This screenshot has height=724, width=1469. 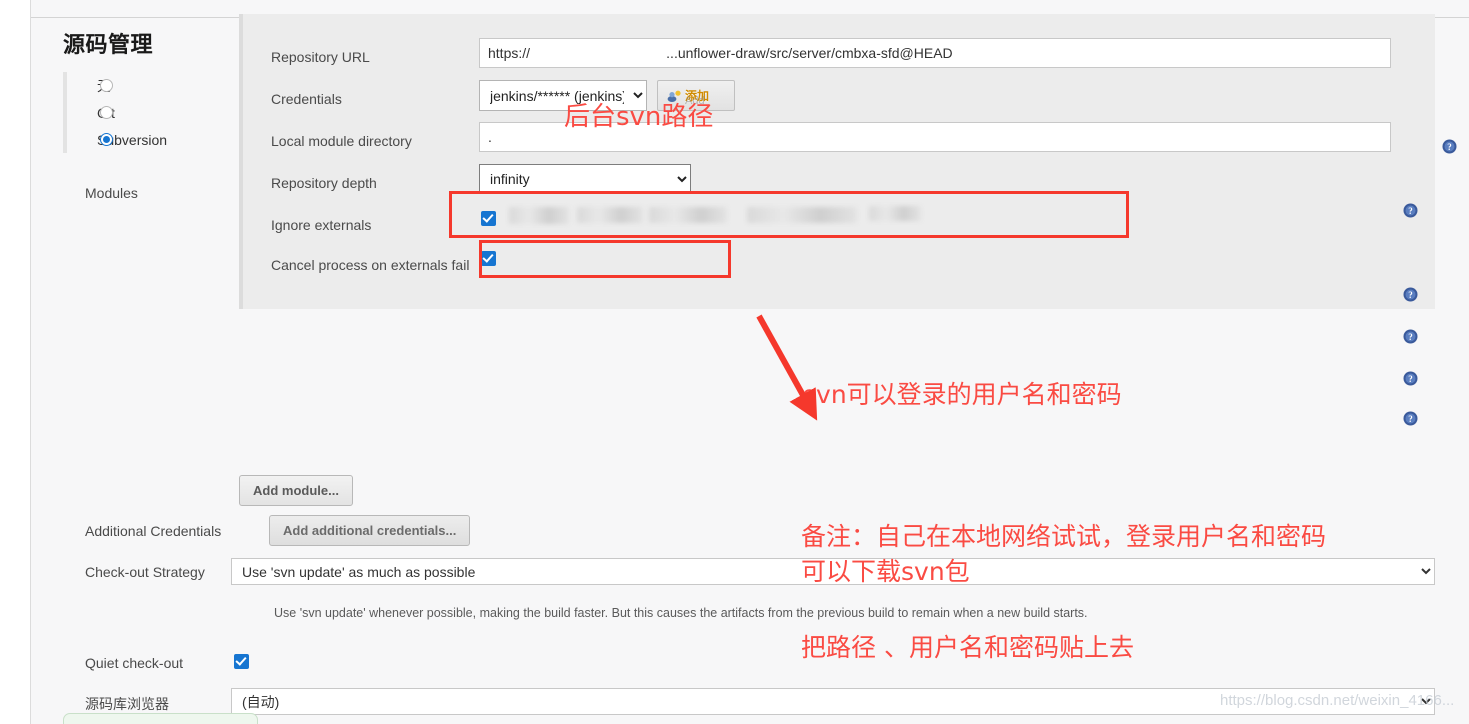 I want to click on help-icon-ignore-externals: ?, so click(x=1410, y=378).